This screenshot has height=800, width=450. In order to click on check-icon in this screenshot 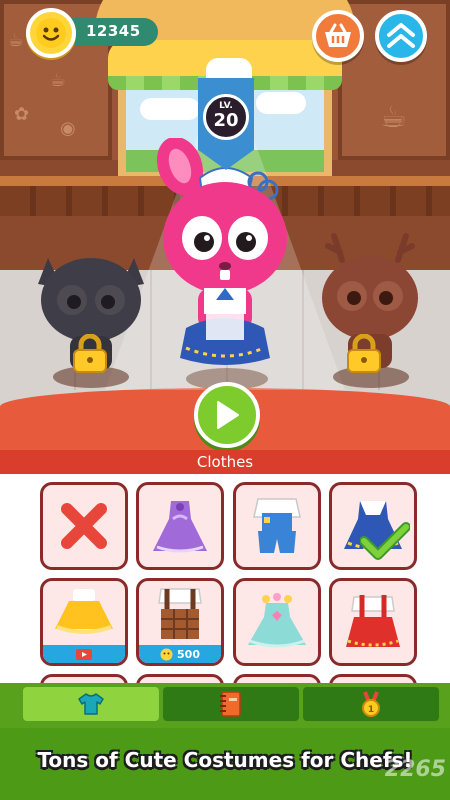, I will do `click(385, 541)`.